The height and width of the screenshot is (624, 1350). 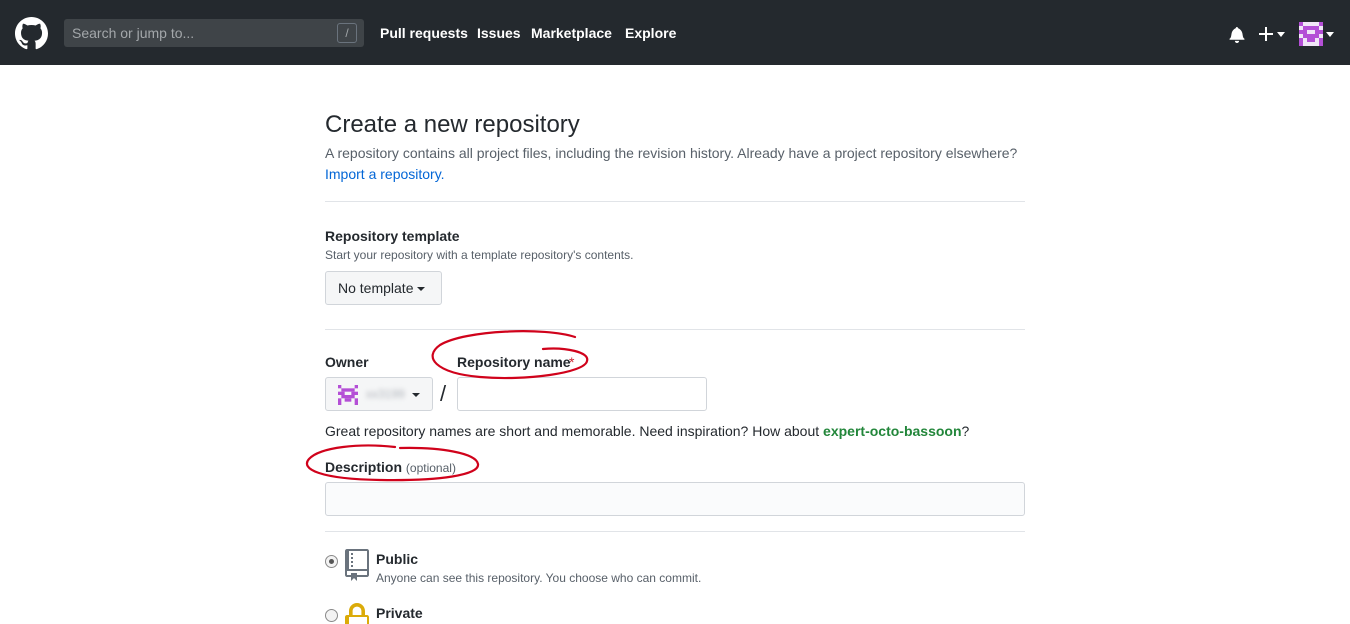 I want to click on radio-selected-dot, so click(x=331, y=561).